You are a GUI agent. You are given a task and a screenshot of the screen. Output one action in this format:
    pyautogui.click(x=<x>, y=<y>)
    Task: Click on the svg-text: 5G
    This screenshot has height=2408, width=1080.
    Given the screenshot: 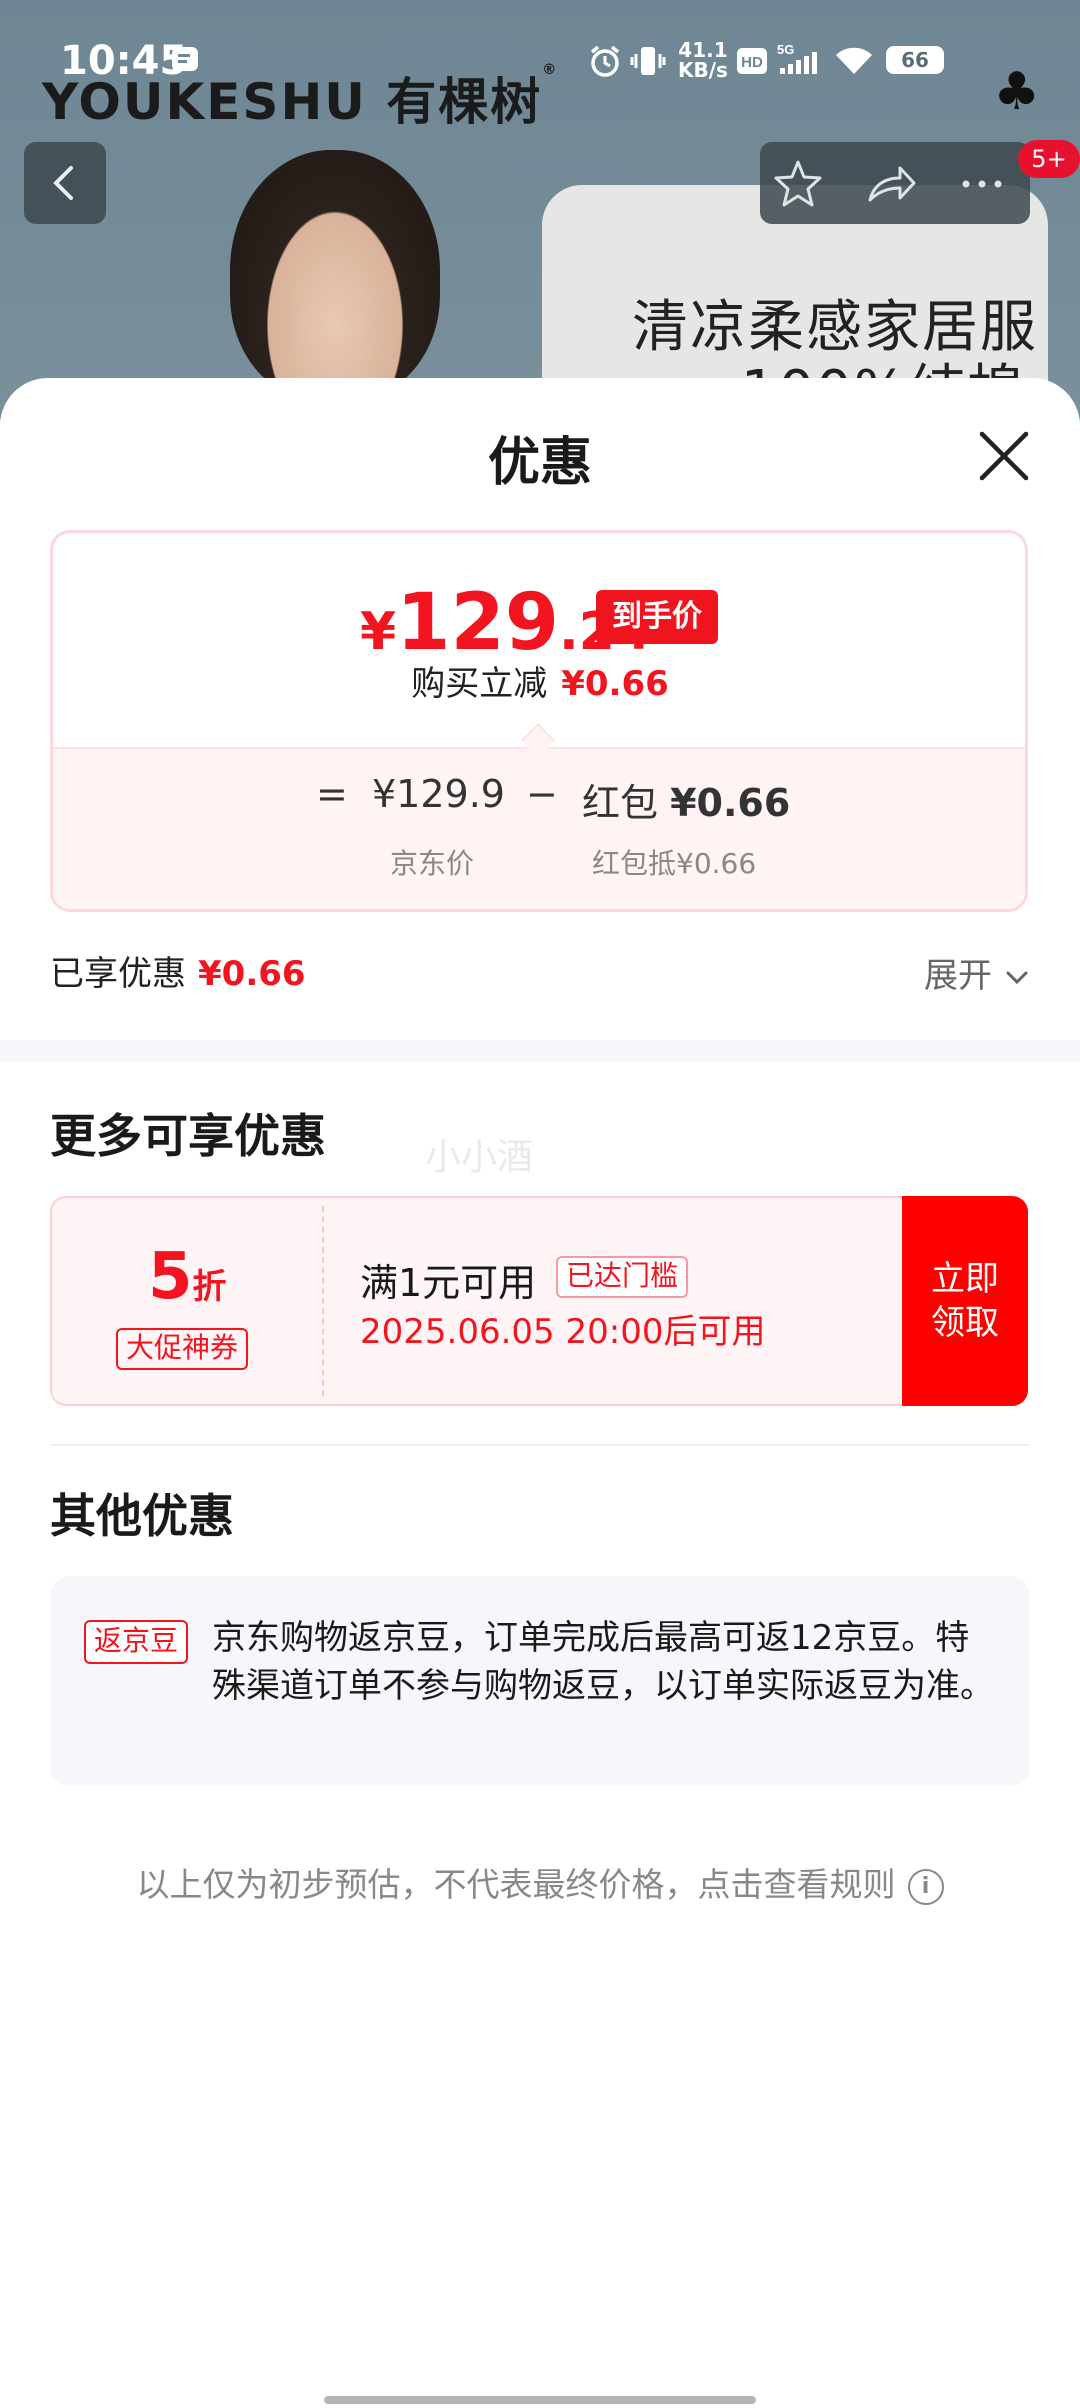 What is the action you would take?
    pyautogui.click(x=785, y=49)
    